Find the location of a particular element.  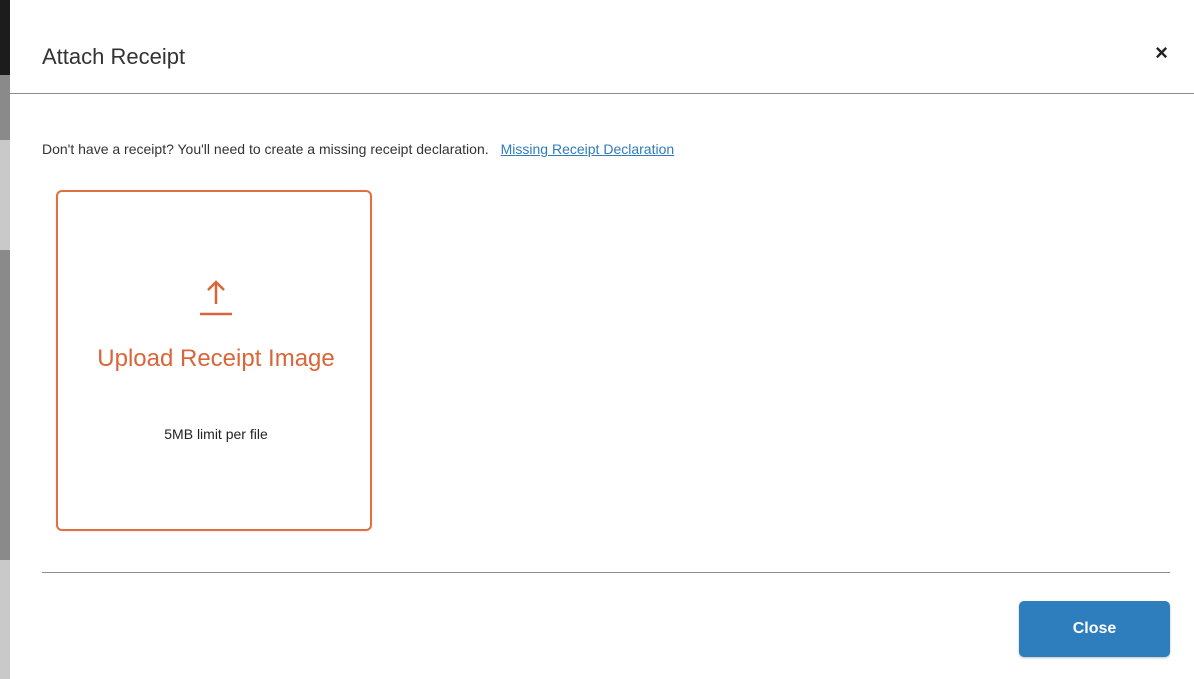

close-icon: × is located at coordinates (1161, 53).